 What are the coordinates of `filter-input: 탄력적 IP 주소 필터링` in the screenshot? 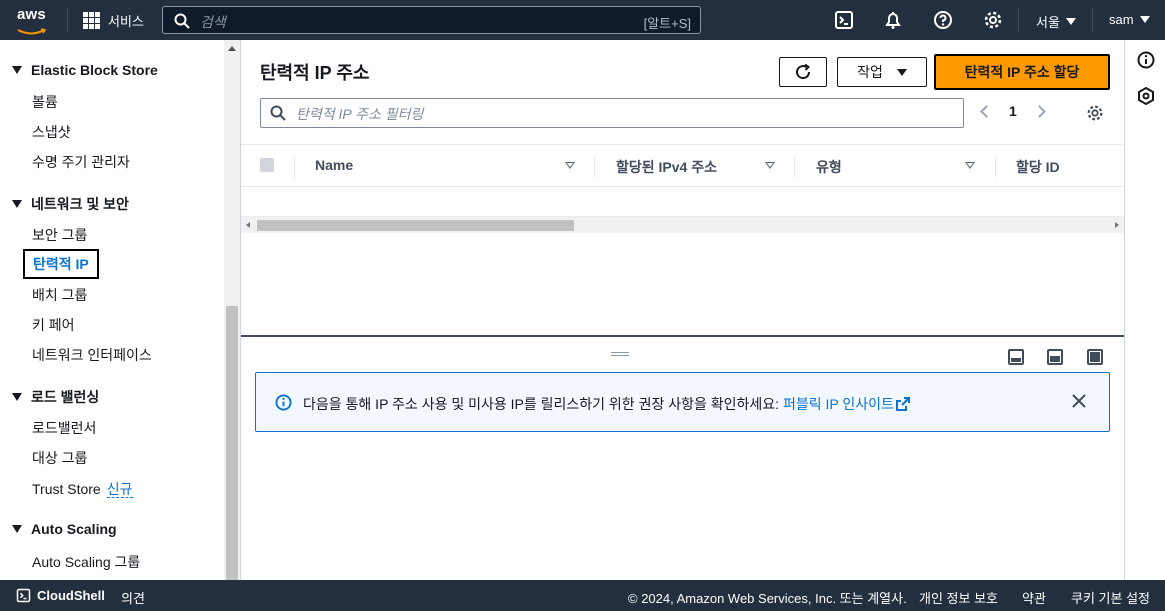 It's located at (612, 113).